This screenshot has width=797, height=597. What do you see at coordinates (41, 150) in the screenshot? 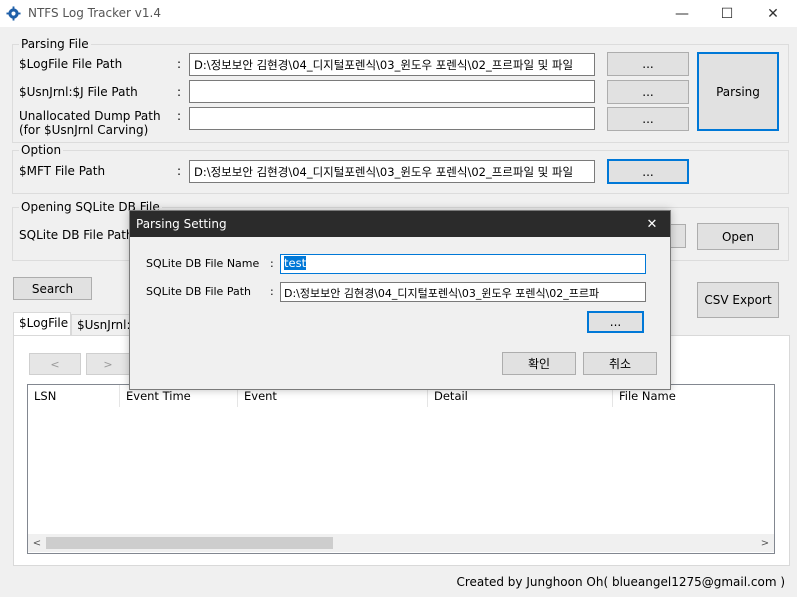
I see `option-group-label: Option` at bounding box center [41, 150].